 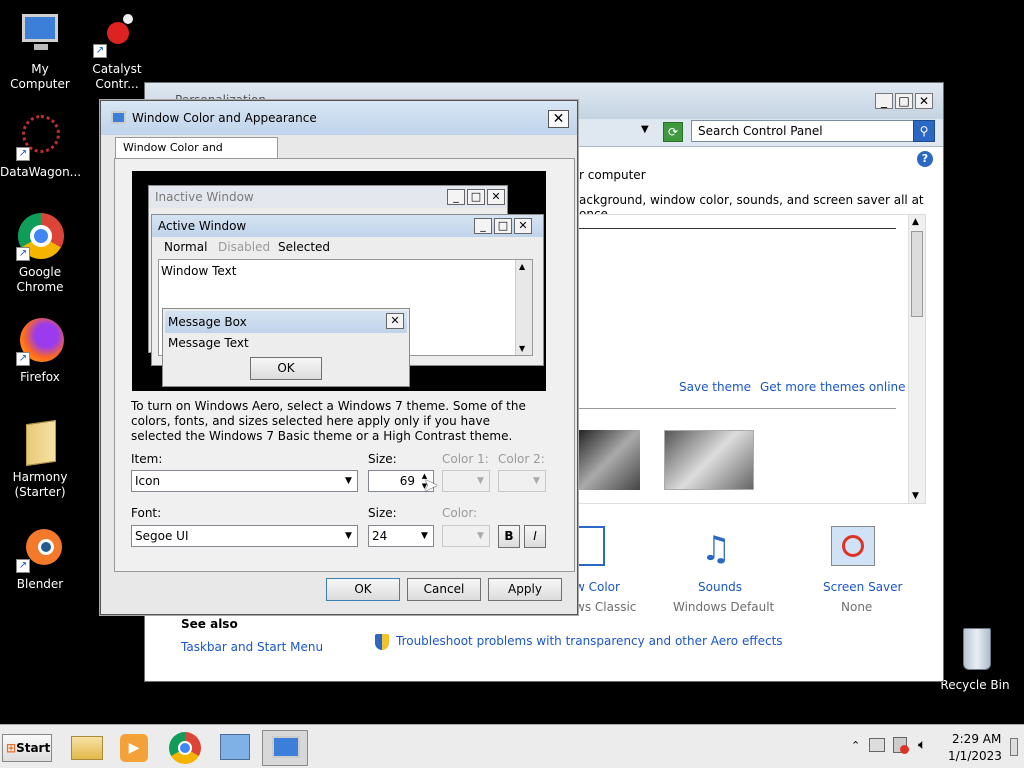 What do you see at coordinates (382, 642) in the screenshot?
I see `shield-icon` at bounding box center [382, 642].